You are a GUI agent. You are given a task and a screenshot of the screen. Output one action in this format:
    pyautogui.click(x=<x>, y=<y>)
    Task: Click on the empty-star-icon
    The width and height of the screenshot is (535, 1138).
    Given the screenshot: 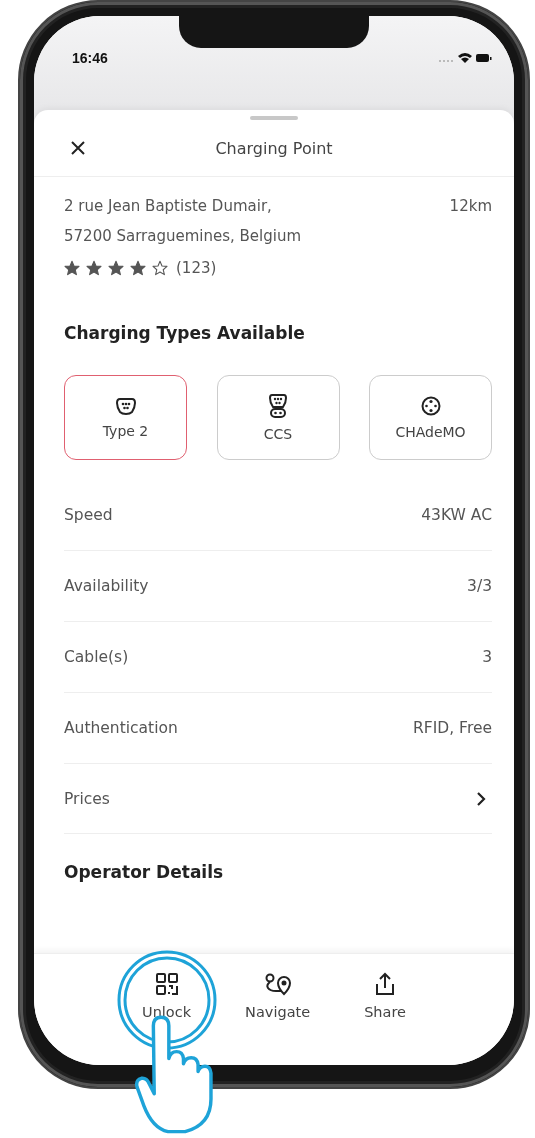 What is the action you would take?
    pyautogui.click(x=160, y=268)
    